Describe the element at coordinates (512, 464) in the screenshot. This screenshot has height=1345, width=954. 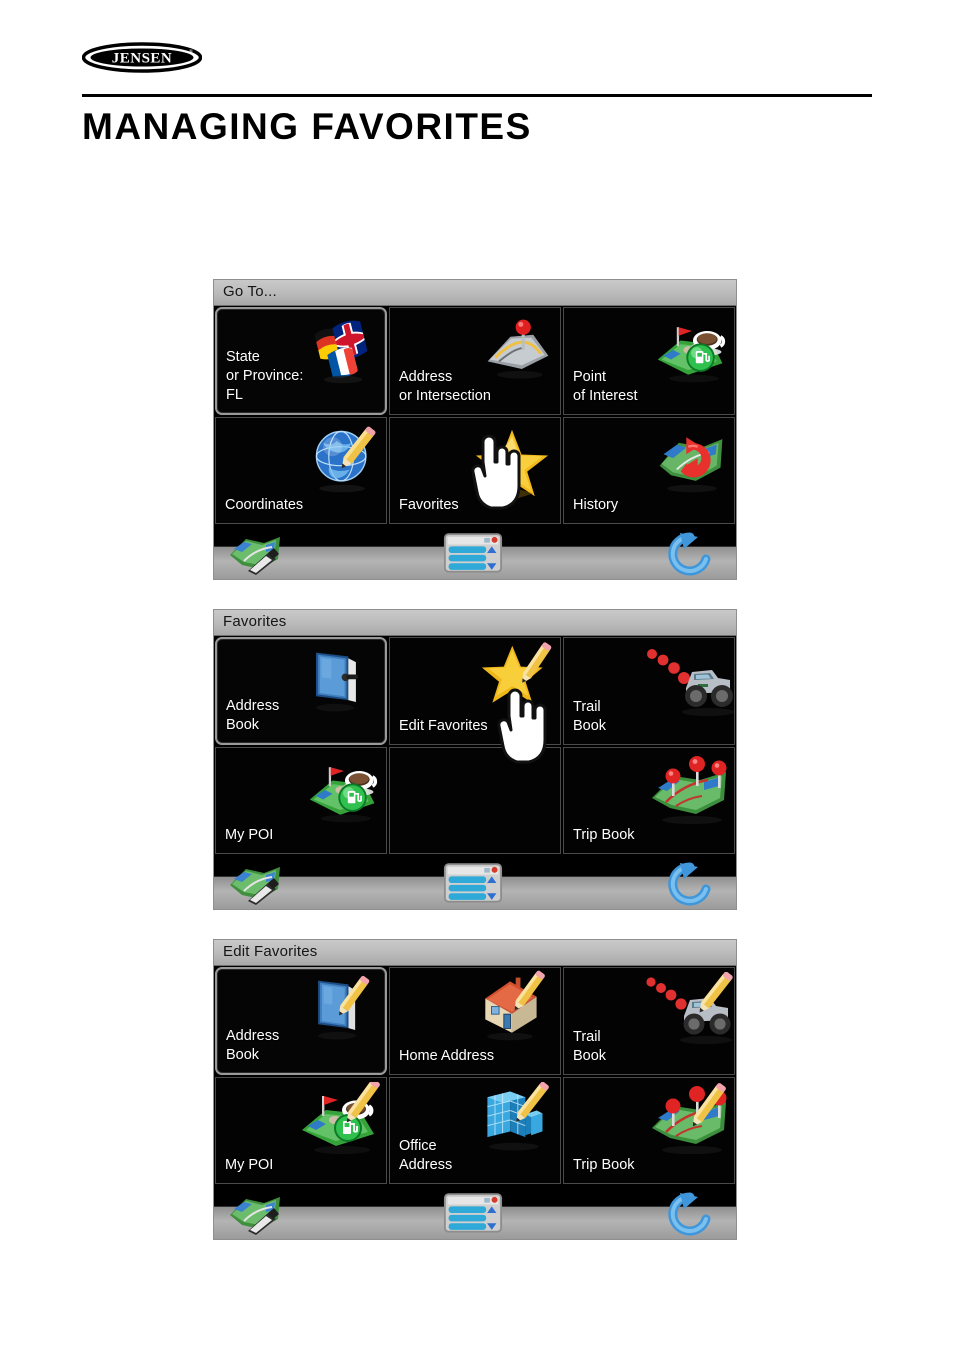
I see `star-icon` at that location.